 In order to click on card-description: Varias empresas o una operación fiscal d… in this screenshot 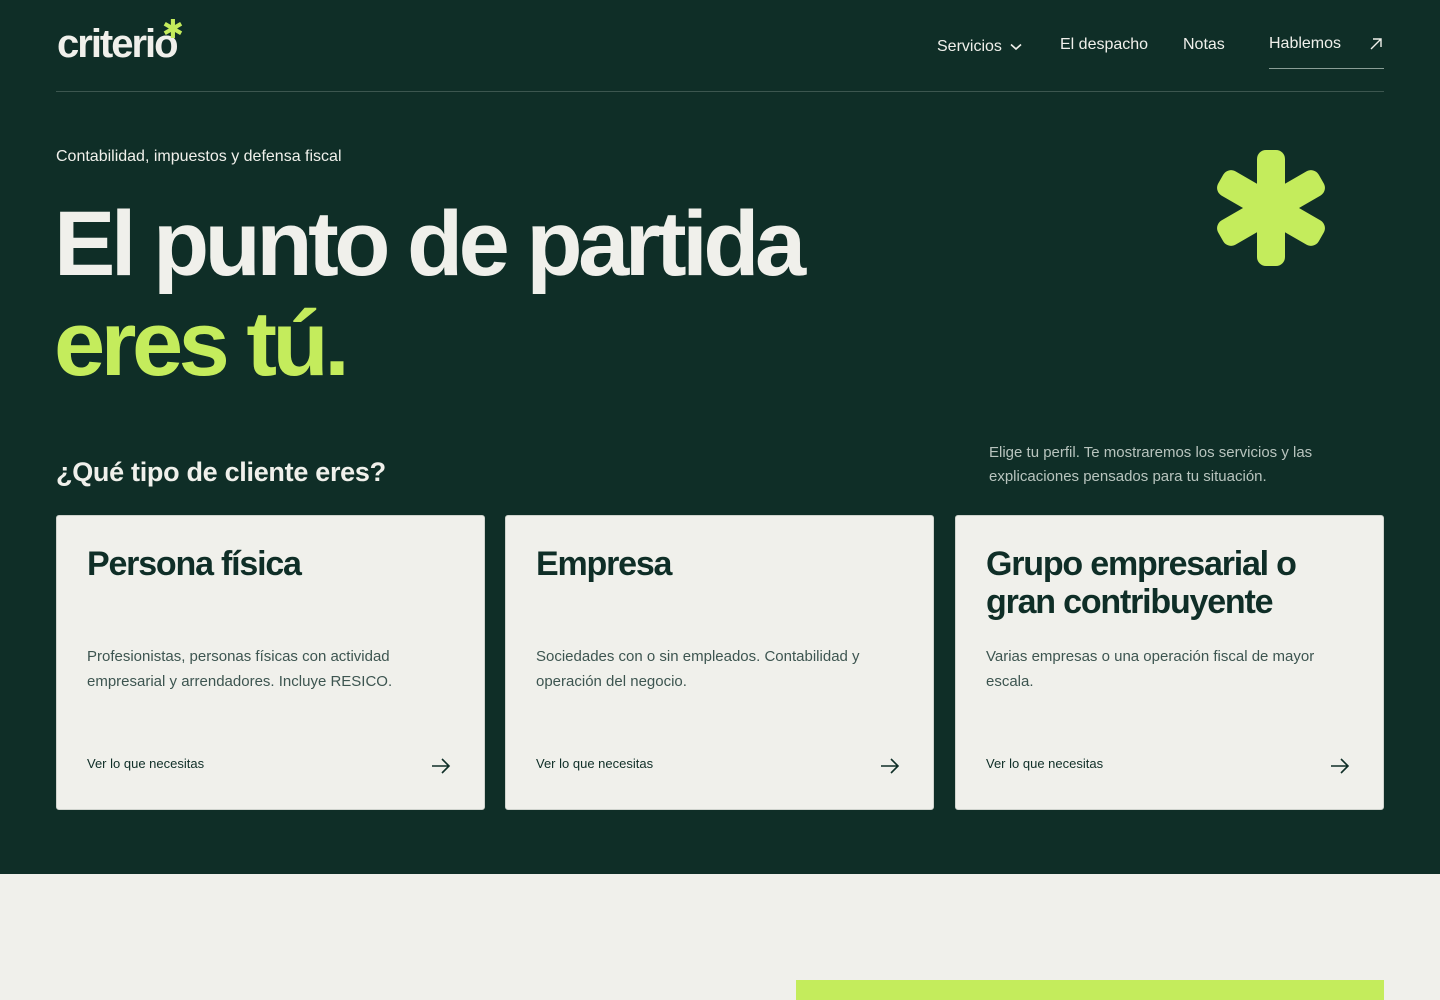, I will do `click(1150, 669)`.